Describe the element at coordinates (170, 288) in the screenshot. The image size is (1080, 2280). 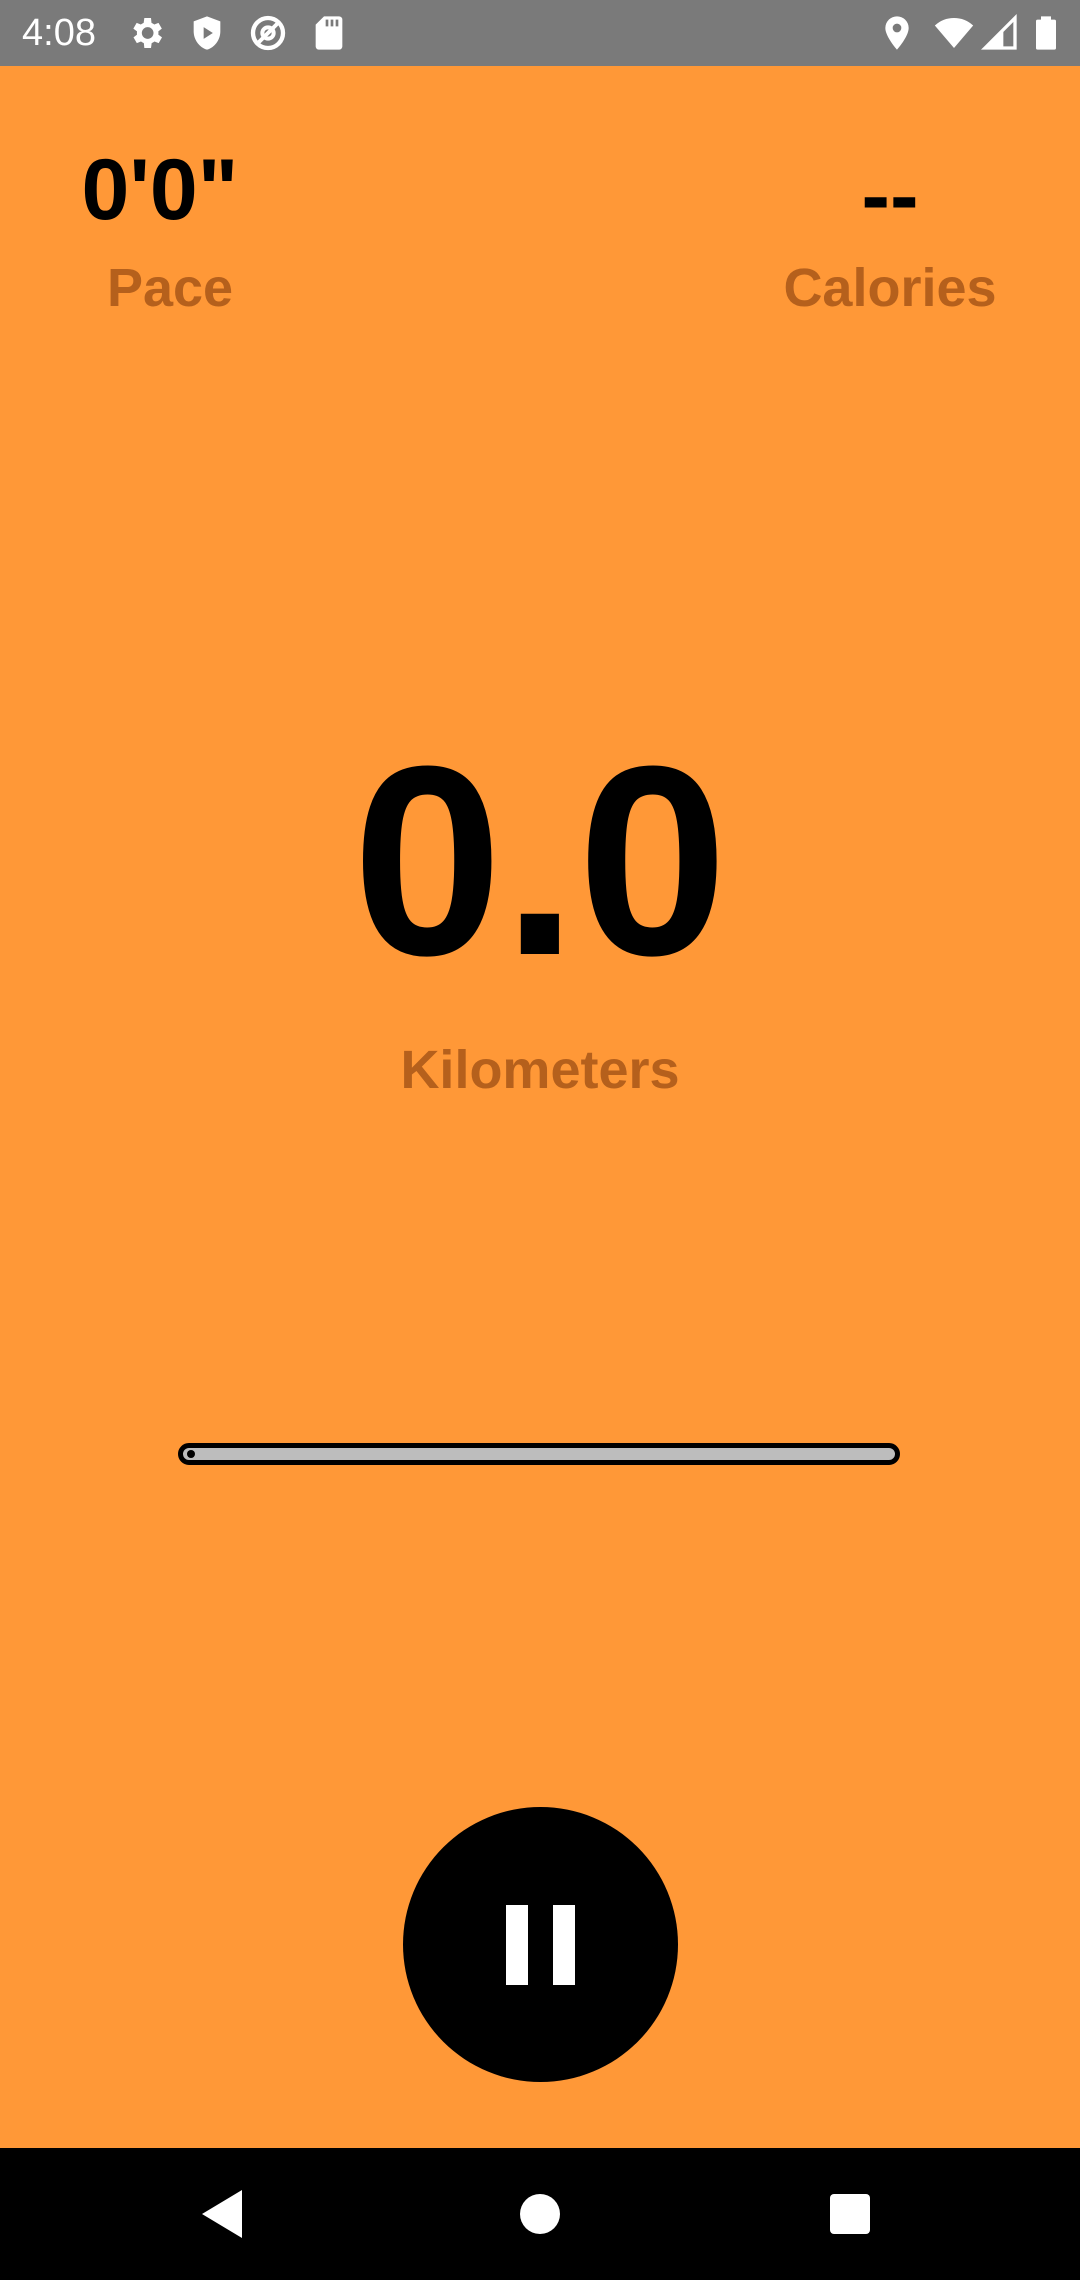
I see `pace-label: Pace` at that location.